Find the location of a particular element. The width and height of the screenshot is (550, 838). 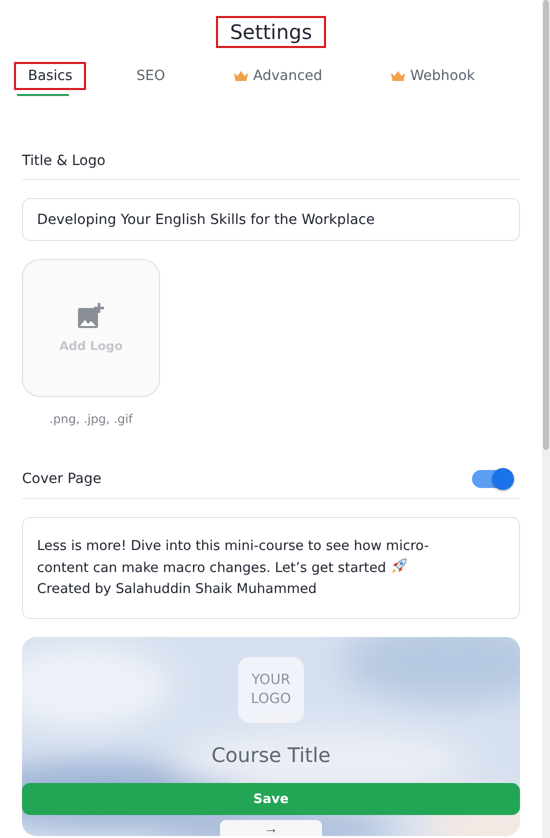

tab: Webhook is located at coordinates (432, 76).